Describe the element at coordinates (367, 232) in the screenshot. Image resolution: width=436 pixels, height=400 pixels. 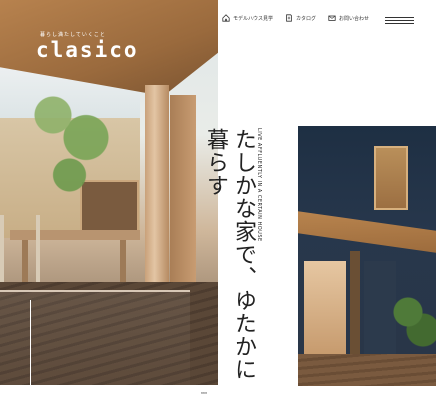
I see `roof-eave` at that location.